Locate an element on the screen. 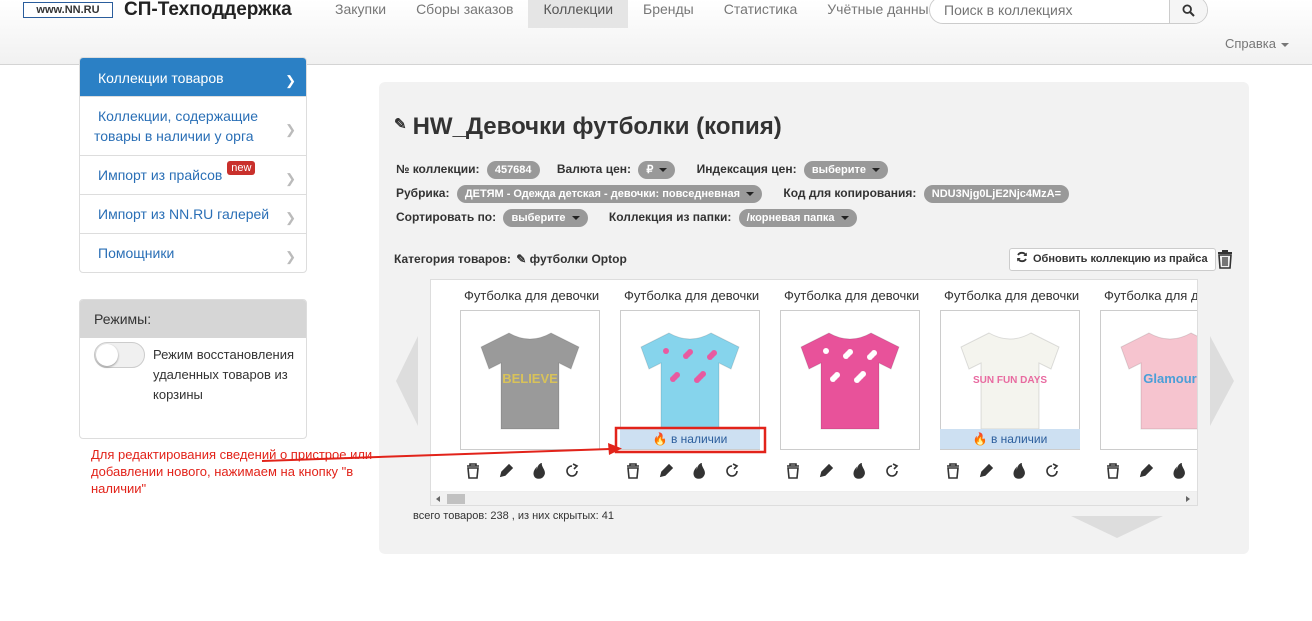 This screenshot has height=621, width=1312. refresh-collection-button: Обновить коллекцию из прайса is located at coordinates (1112, 259).